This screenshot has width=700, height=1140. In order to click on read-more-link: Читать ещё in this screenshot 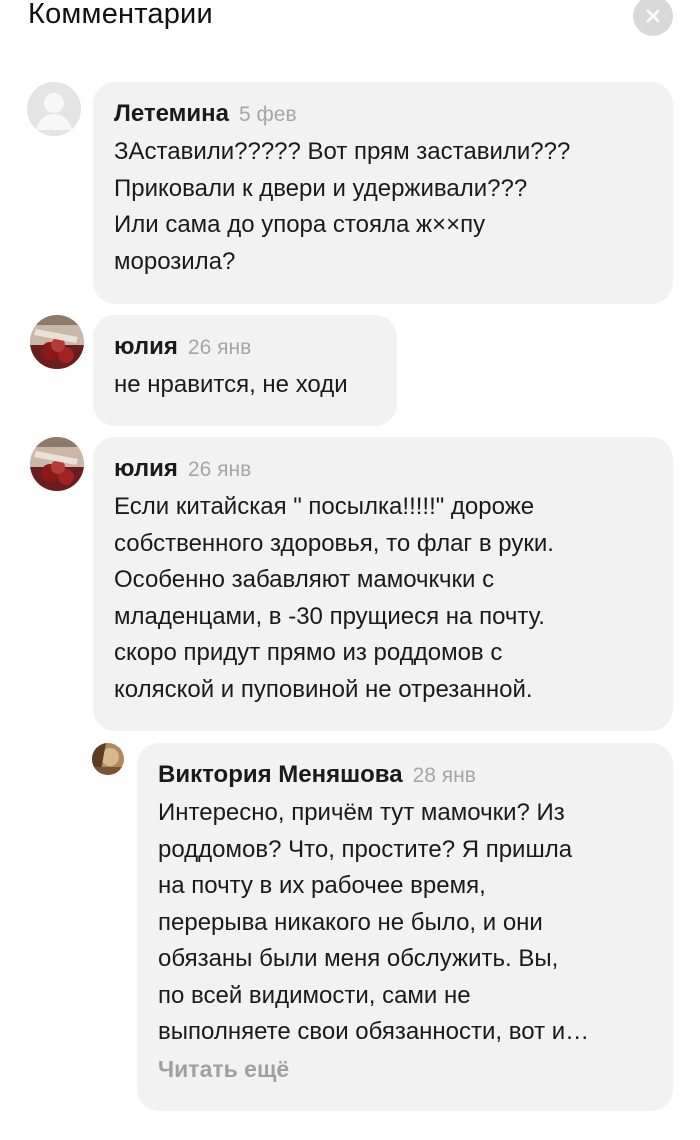, I will do `click(405, 1069)`.